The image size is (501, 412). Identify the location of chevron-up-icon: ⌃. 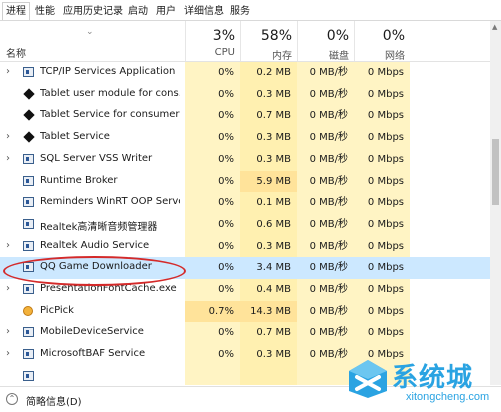
(12, 399).